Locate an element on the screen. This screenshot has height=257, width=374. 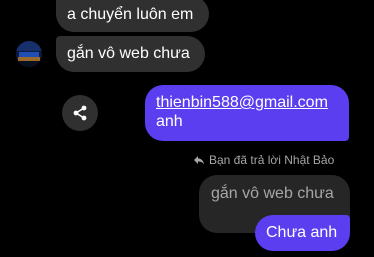
message-text: Chưa anh is located at coordinates (302, 232).